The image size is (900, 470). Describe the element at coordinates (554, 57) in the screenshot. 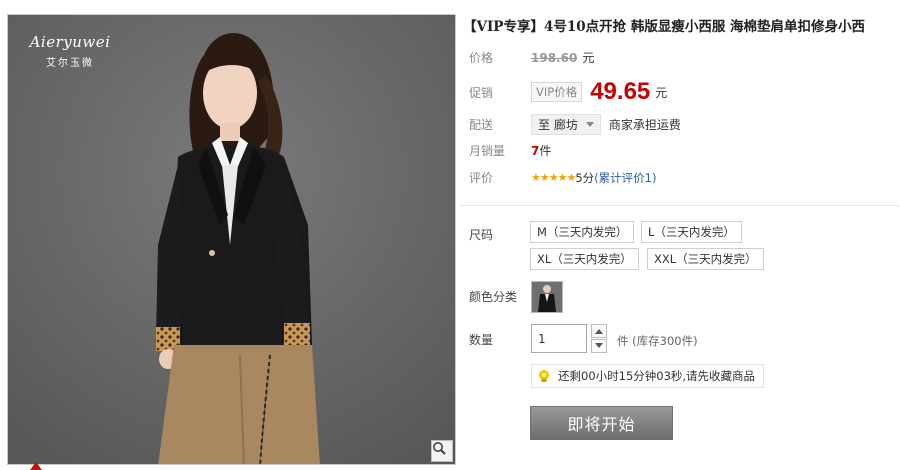

I see `original-price: 198.60` at that location.